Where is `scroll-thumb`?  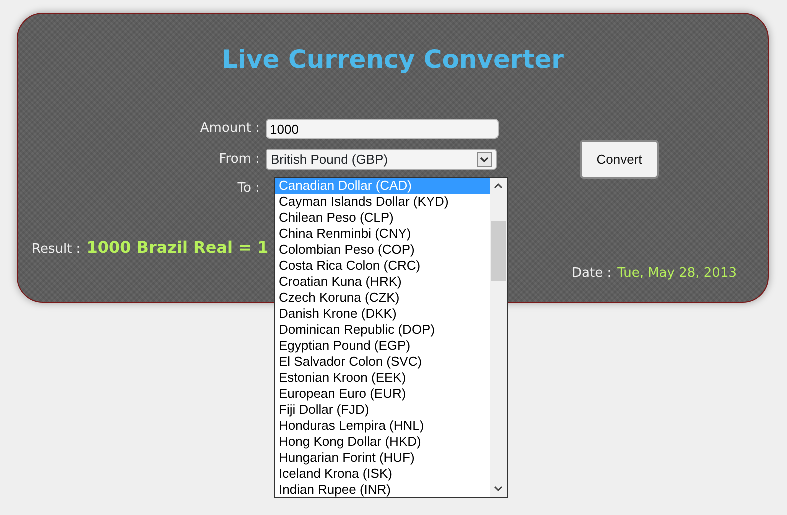 scroll-thumb is located at coordinates (498, 251).